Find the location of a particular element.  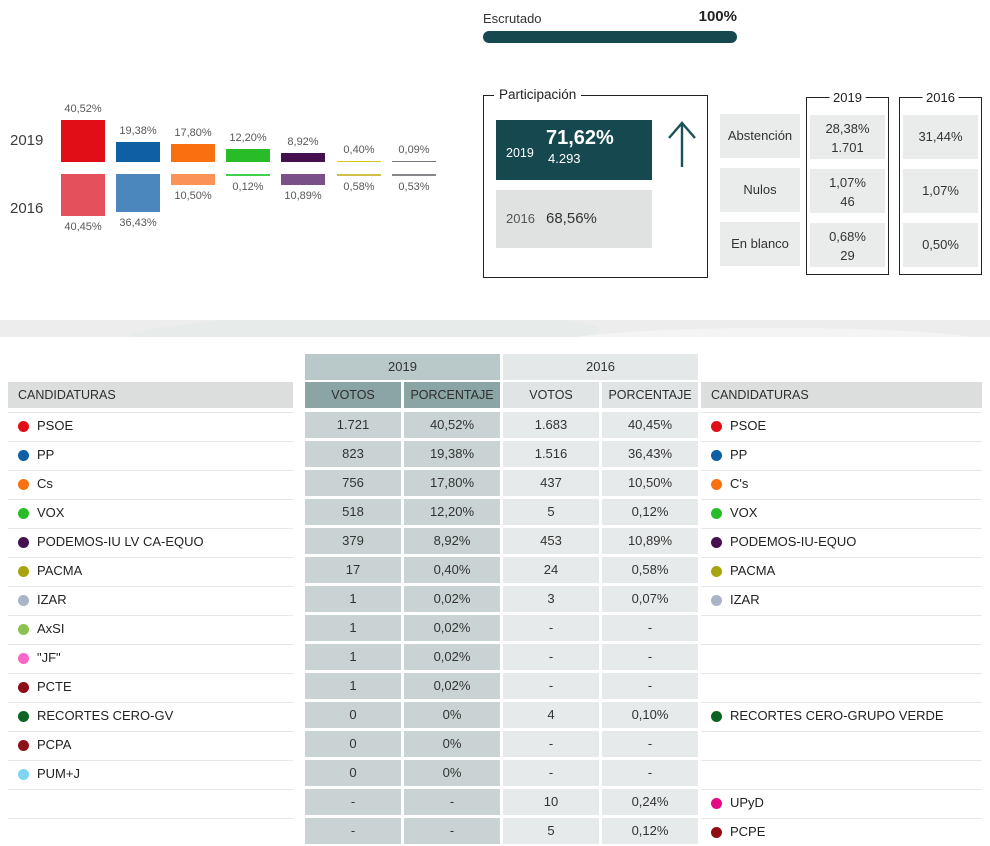

candidate-cell-left: IZAR is located at coordinates (150, 599).